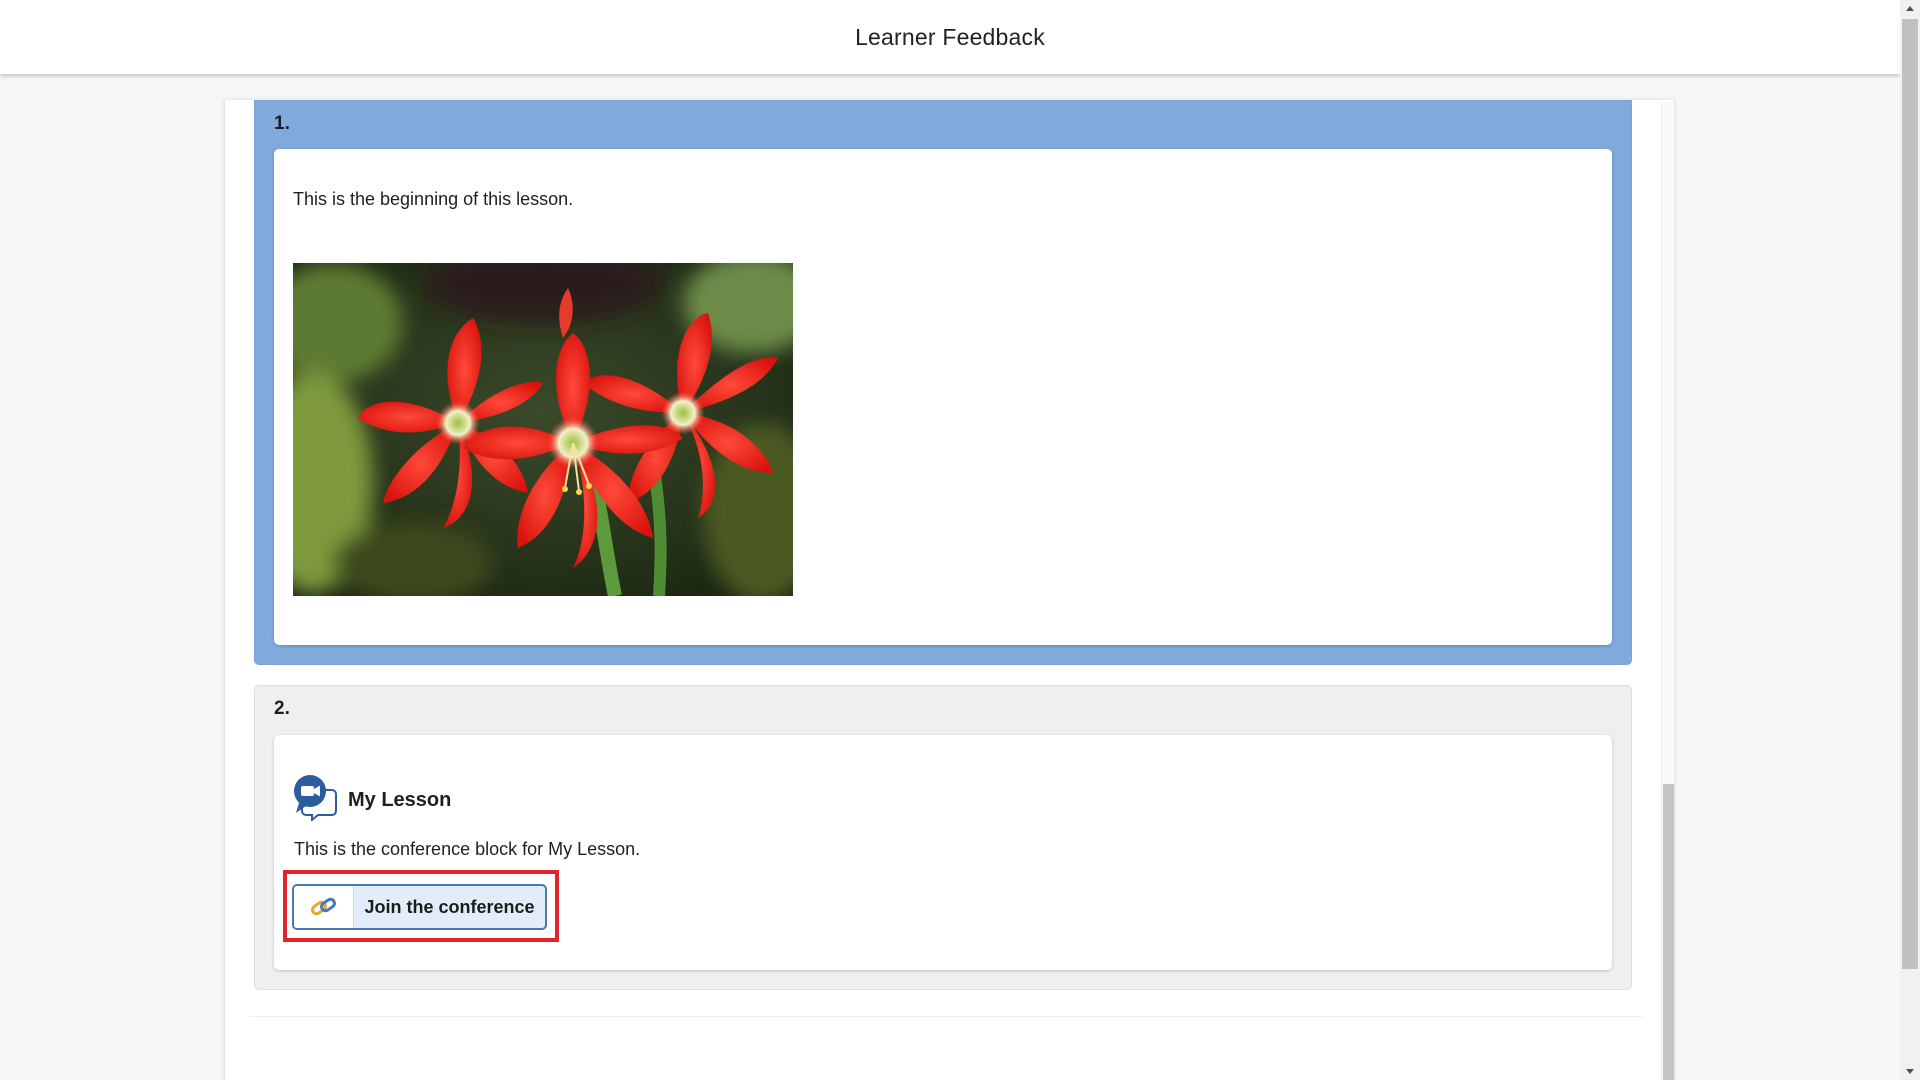  I want to click on page-title: Learner Feedback, so click(950, 36).